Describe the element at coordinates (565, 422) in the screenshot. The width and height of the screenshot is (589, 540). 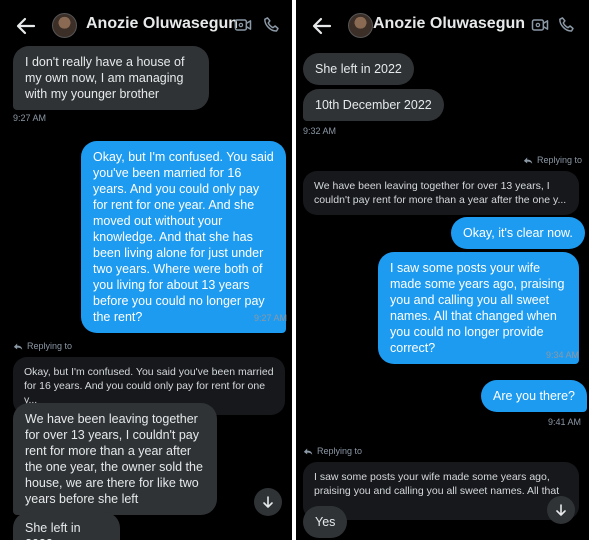
I see `message-timestamp: 9:41 AM` at that location.